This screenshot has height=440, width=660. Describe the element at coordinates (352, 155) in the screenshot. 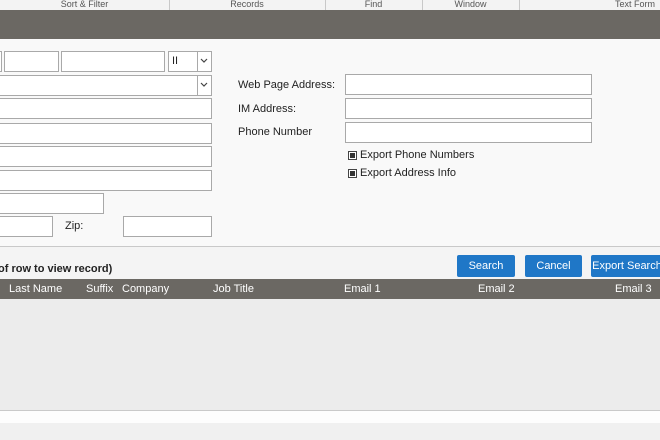

I see `export-phone-checkbox` at that location.